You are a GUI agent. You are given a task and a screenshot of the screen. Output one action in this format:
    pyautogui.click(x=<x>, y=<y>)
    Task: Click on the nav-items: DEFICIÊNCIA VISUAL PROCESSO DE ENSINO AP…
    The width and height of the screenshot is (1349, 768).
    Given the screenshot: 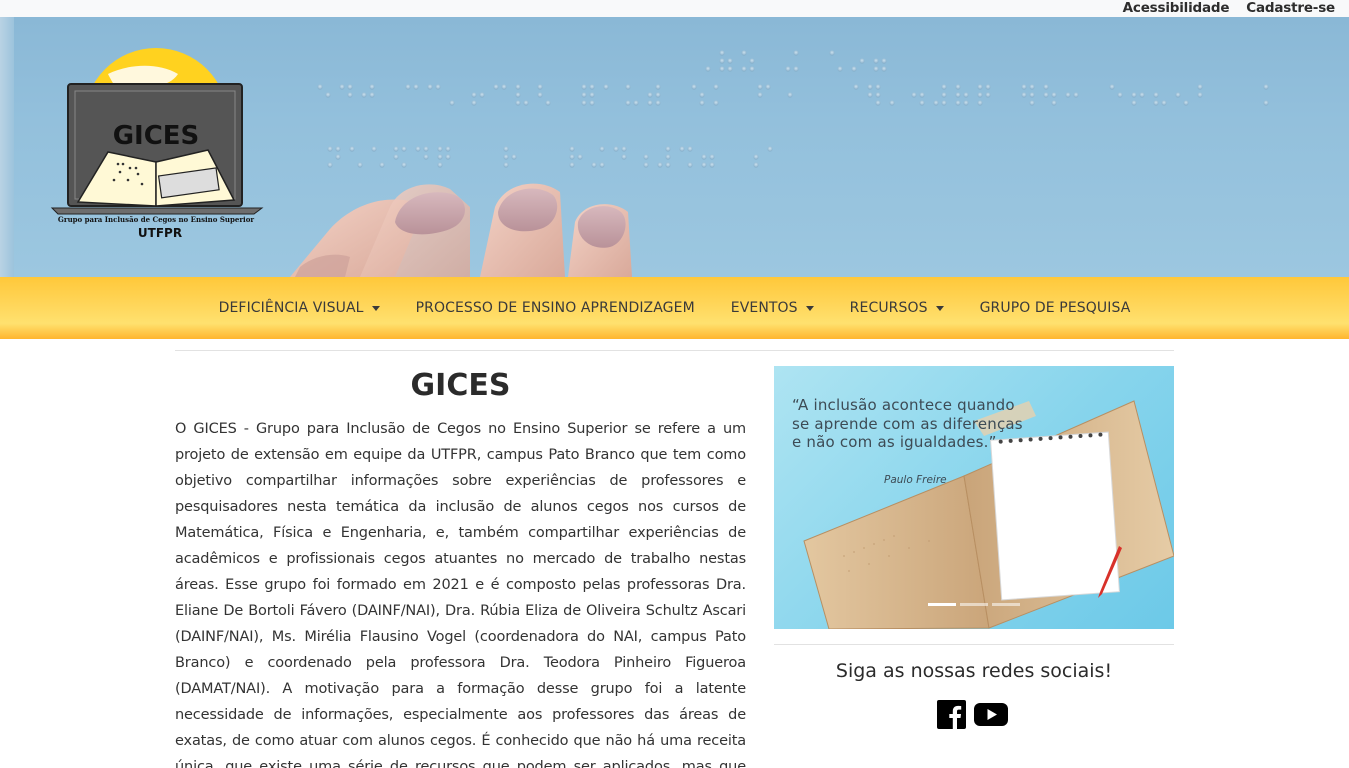 What is the action you would take?
    pyautogui.click(x=674, y=308)
    